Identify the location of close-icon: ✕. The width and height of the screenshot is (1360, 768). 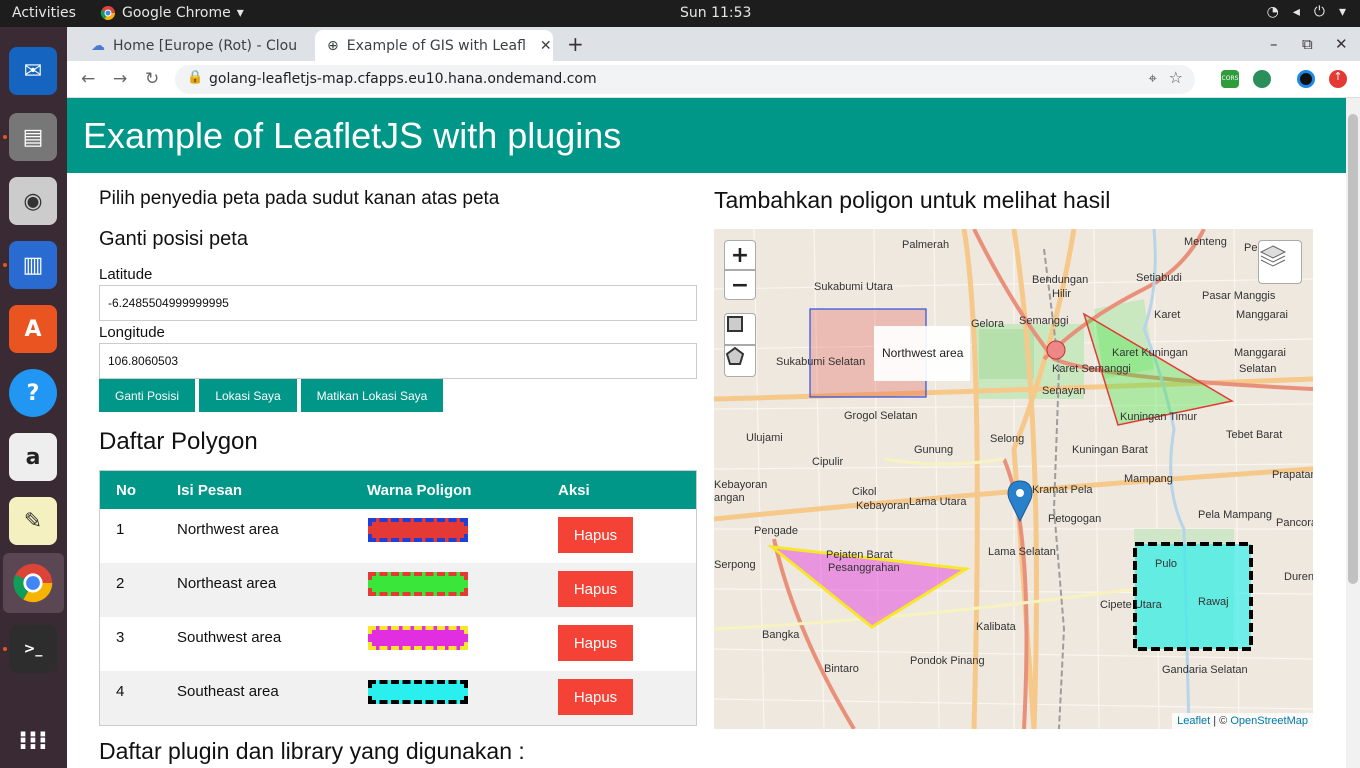
(546, 46).